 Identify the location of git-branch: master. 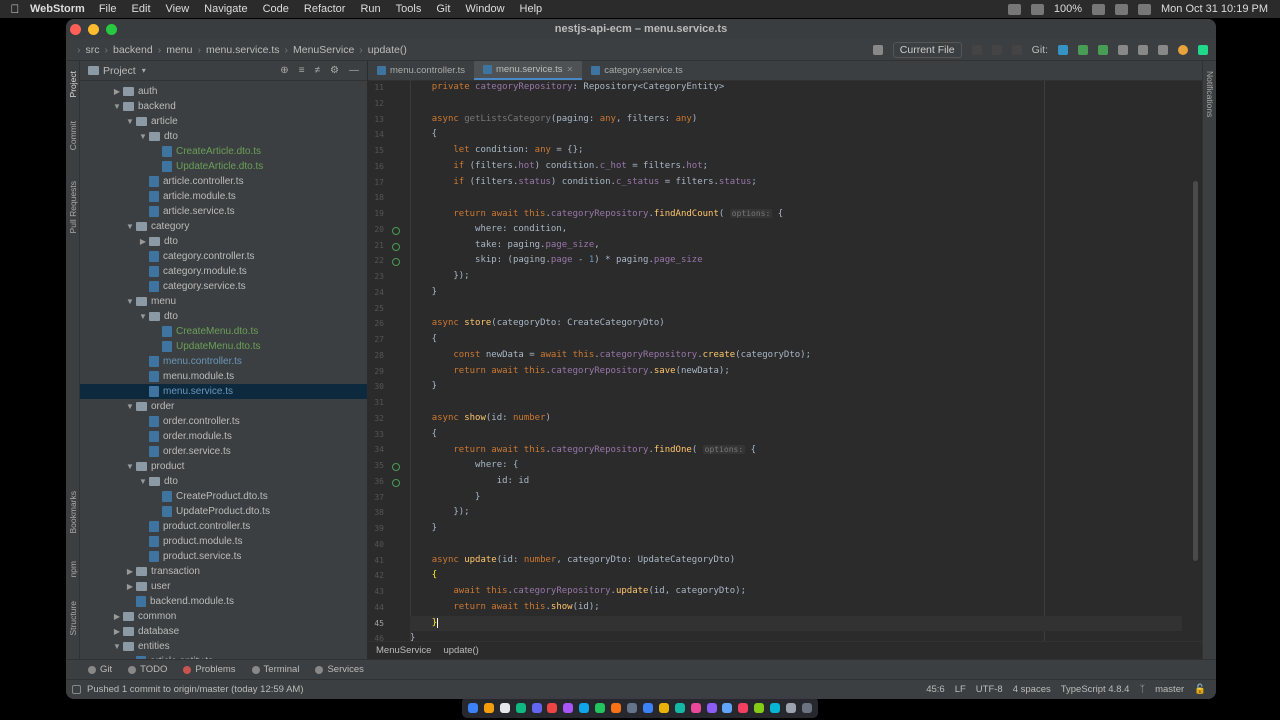
(1169, 689).